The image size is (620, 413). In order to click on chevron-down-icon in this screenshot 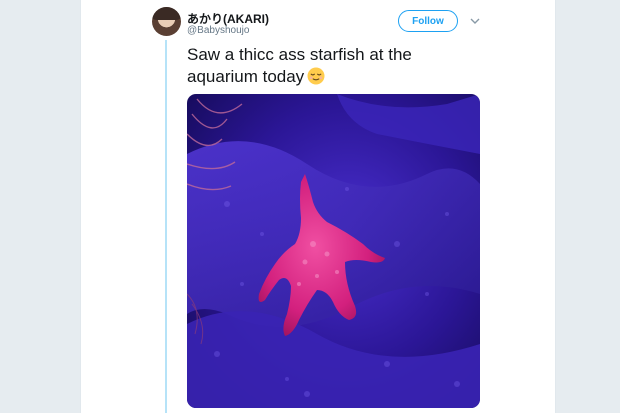, I will do `click(475, 21)`.